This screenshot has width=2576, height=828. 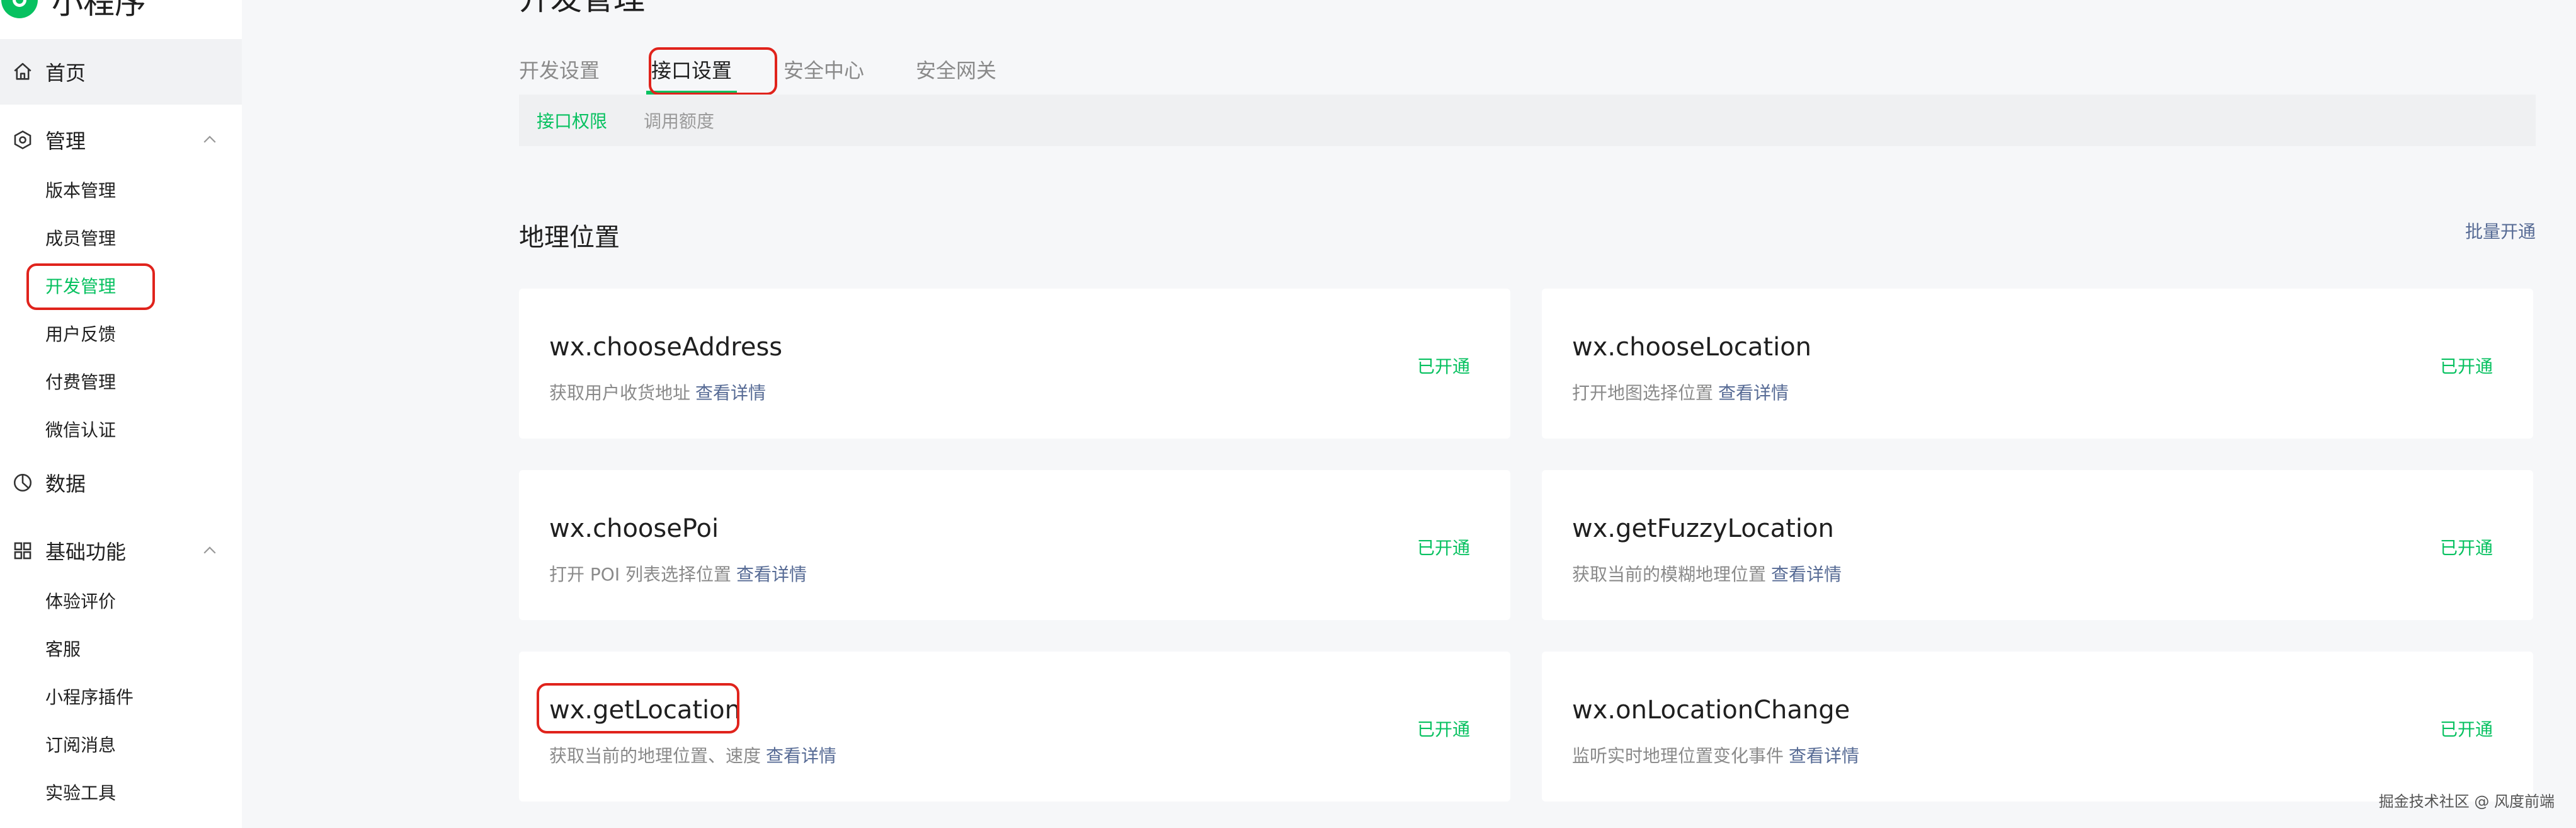 I want to click on sidebar-item-data: 数据, so click(x=121, y=482).